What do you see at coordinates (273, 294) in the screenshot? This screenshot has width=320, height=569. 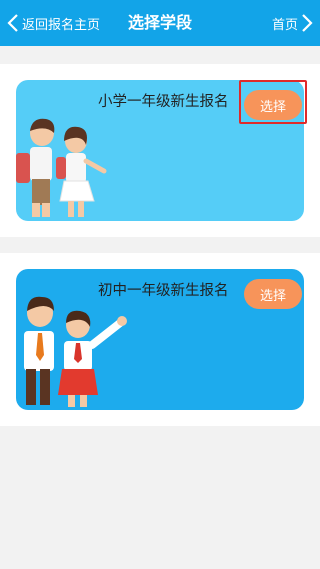 I see `junior-select-button: 选择` at bounding box center [273, 294].